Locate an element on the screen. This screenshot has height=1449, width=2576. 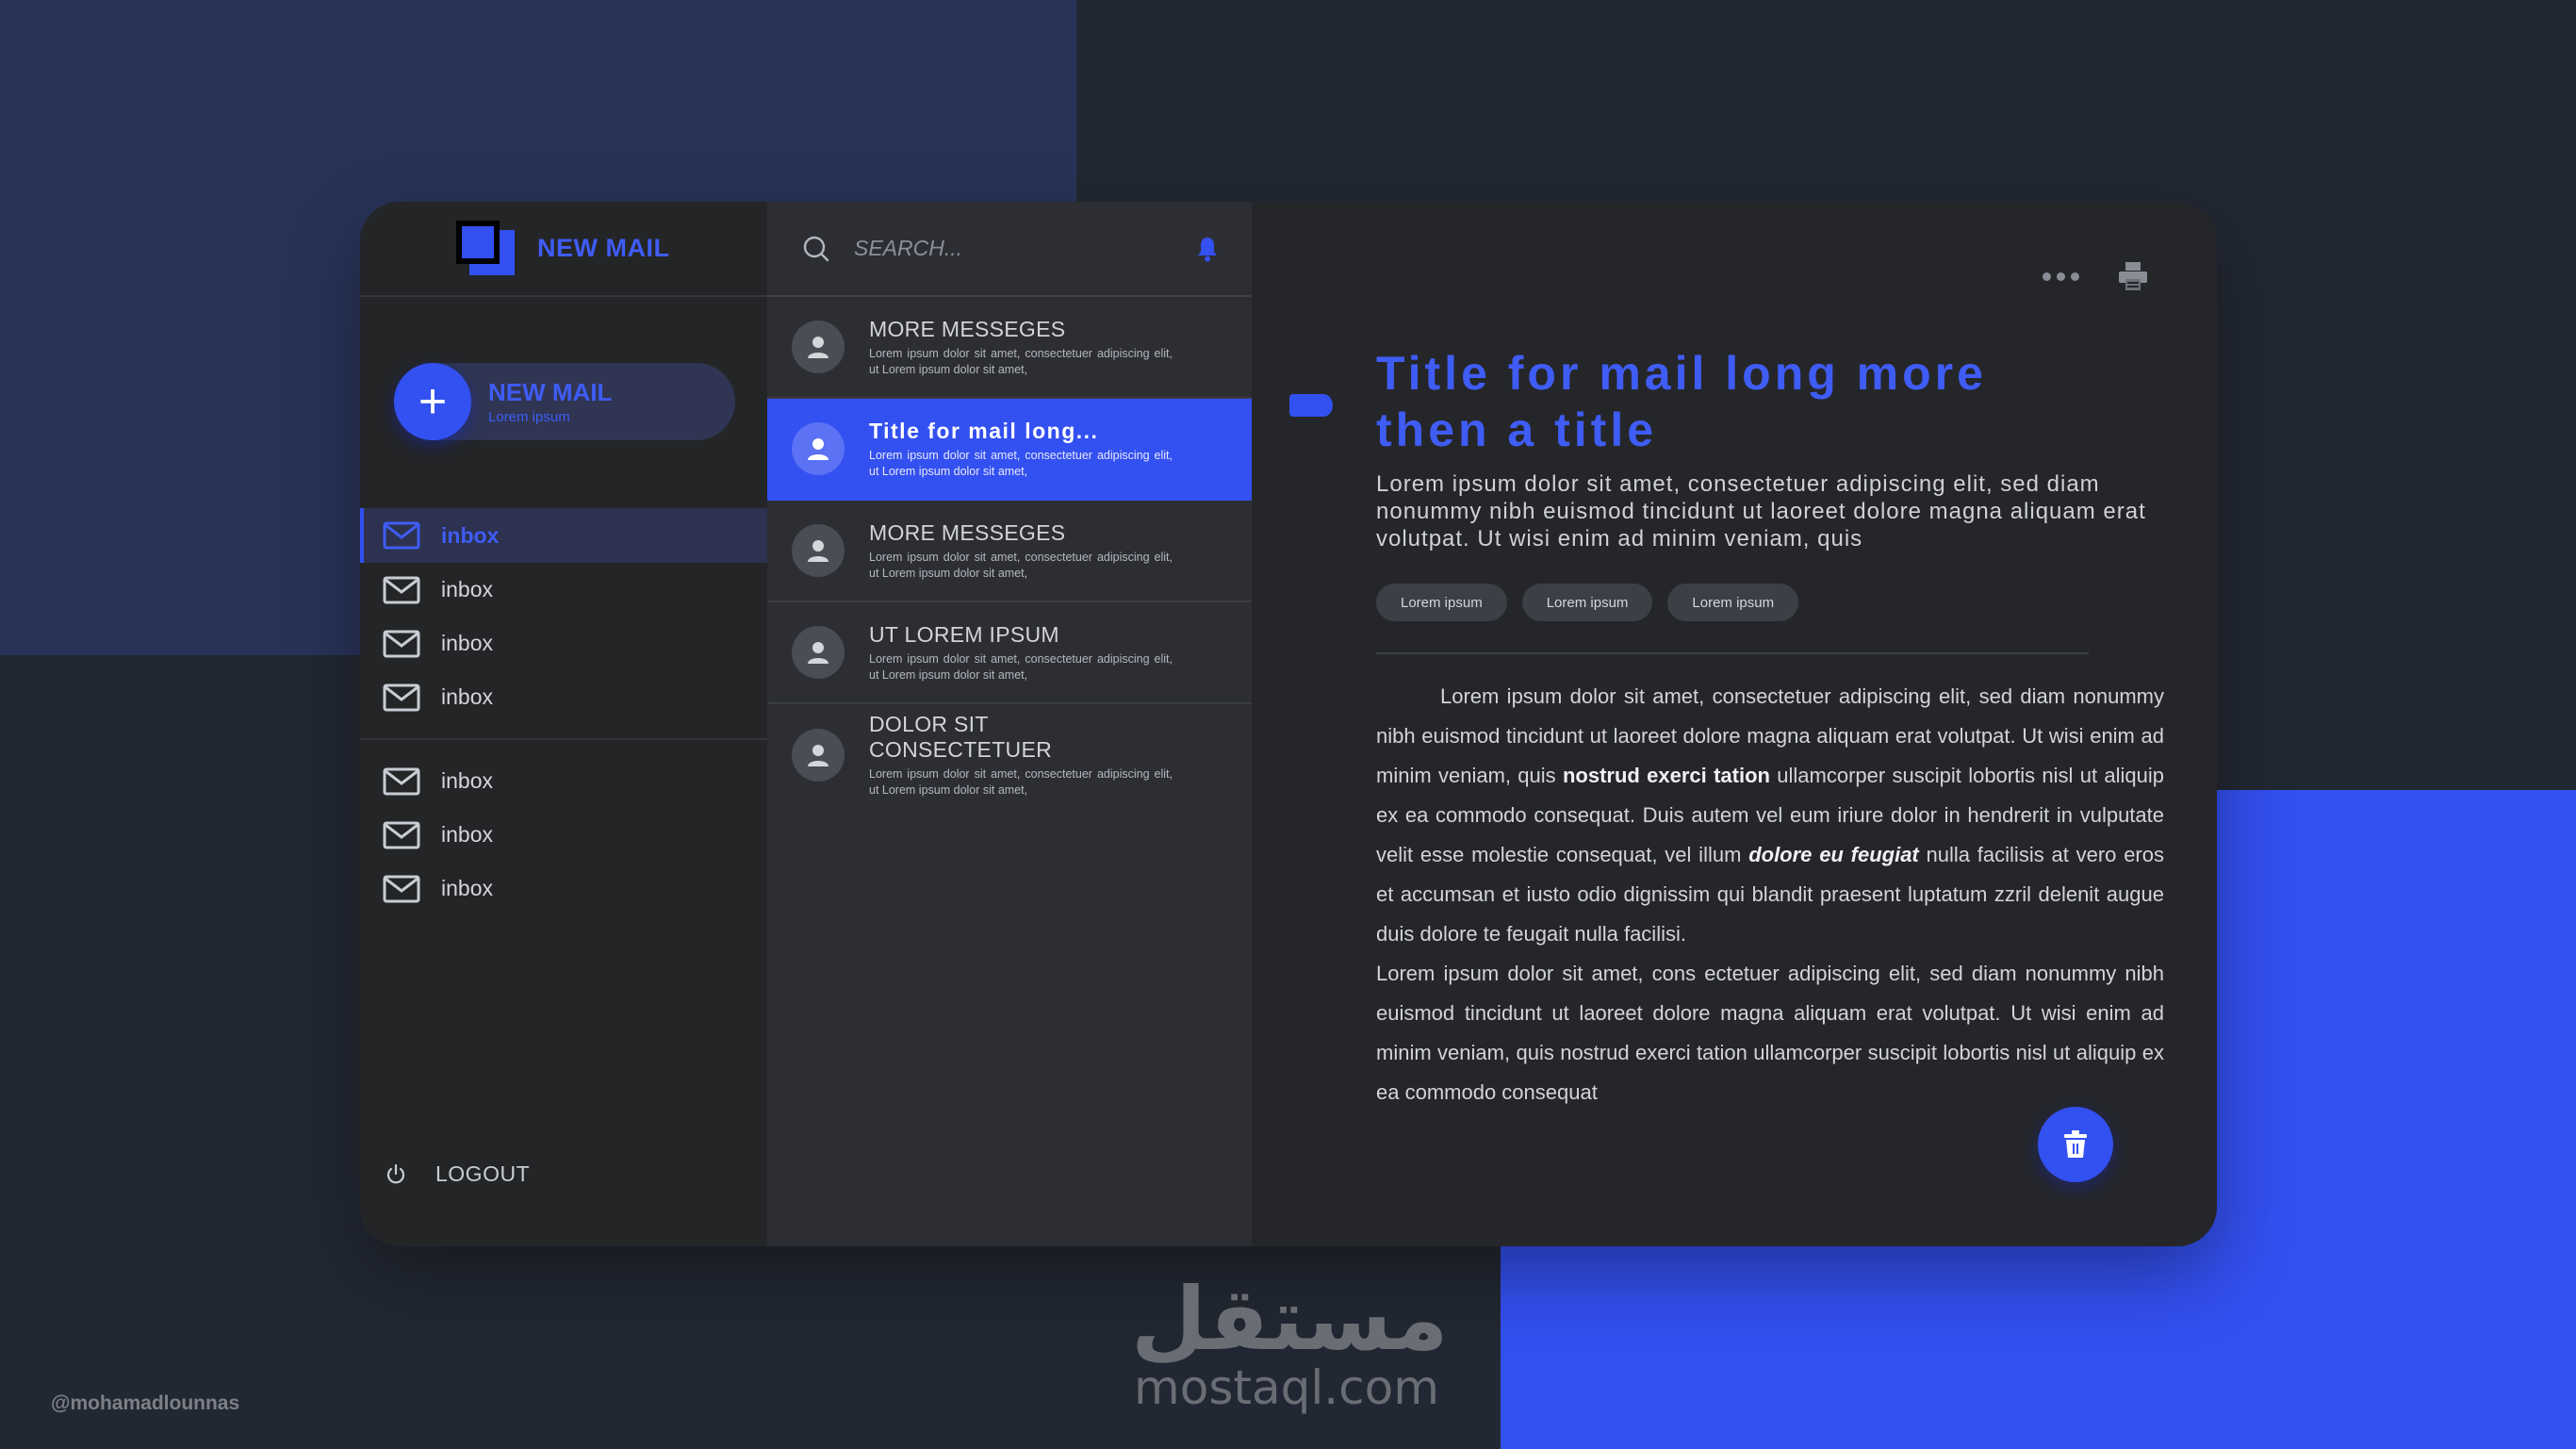
flag-icon is located at coordinates (1311, 405).